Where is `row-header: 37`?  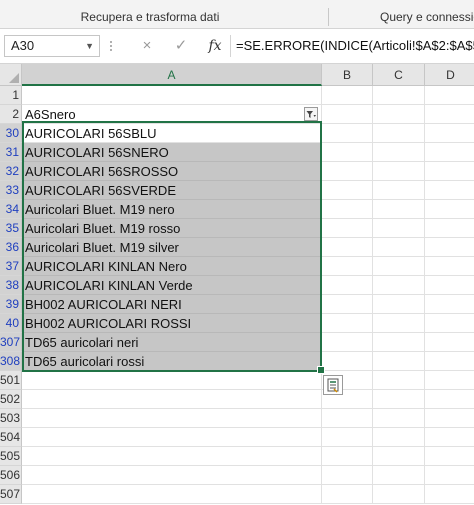 row-header: 37 is located at coordinates (11, 266).